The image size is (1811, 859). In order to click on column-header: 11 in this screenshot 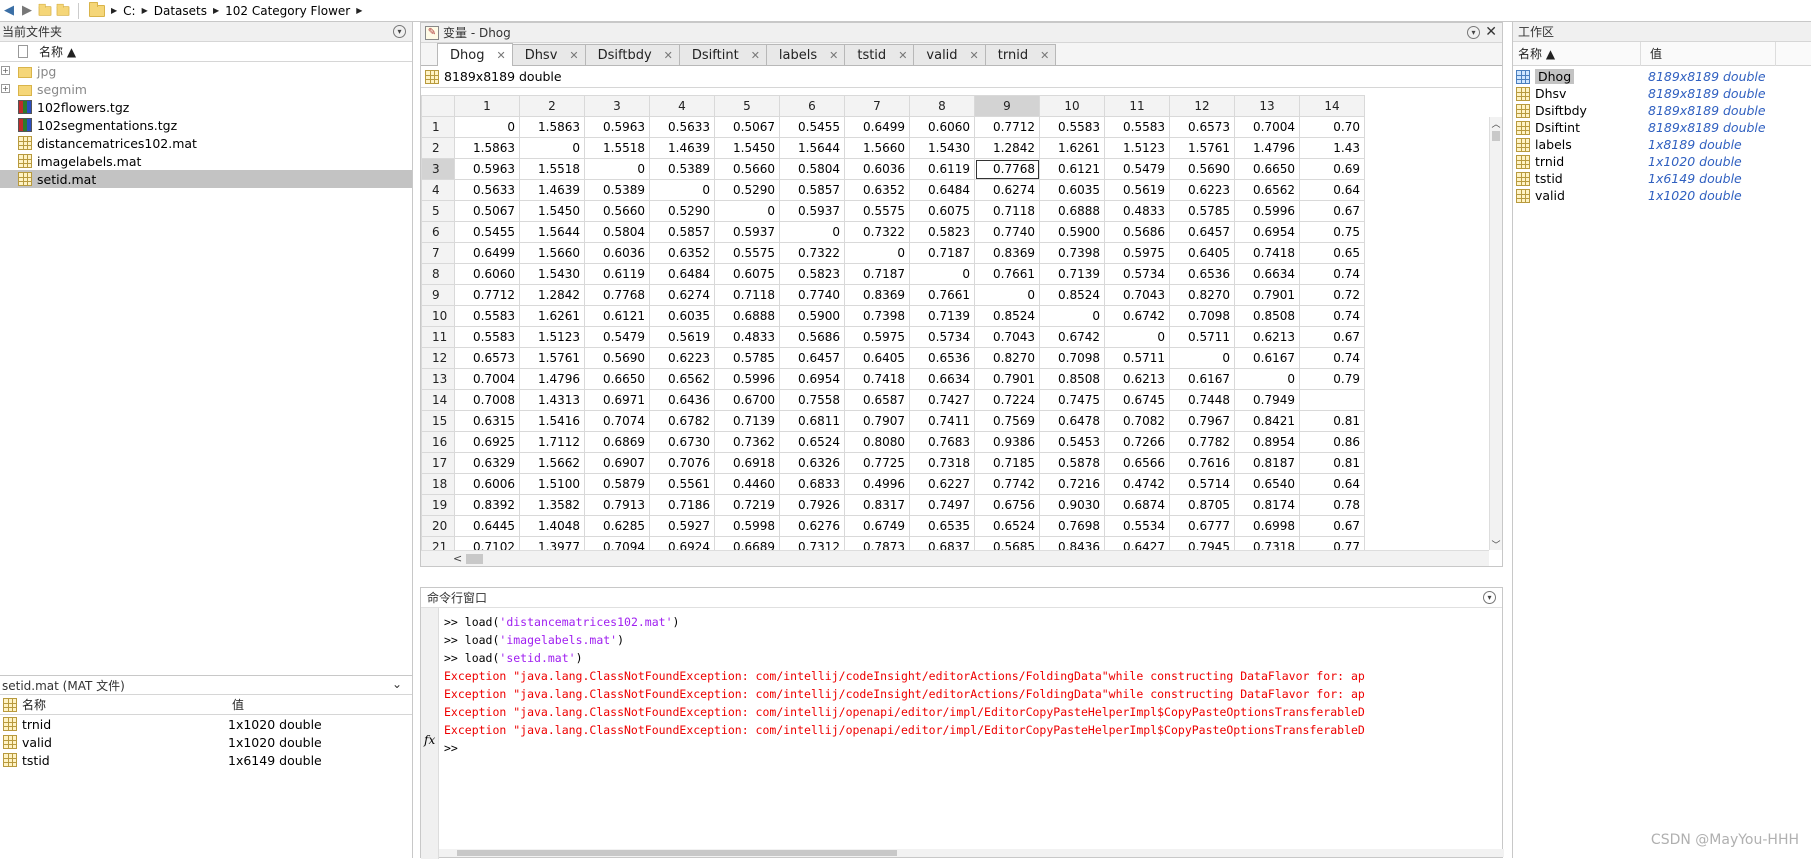, I will do `click(1137, 106)`.